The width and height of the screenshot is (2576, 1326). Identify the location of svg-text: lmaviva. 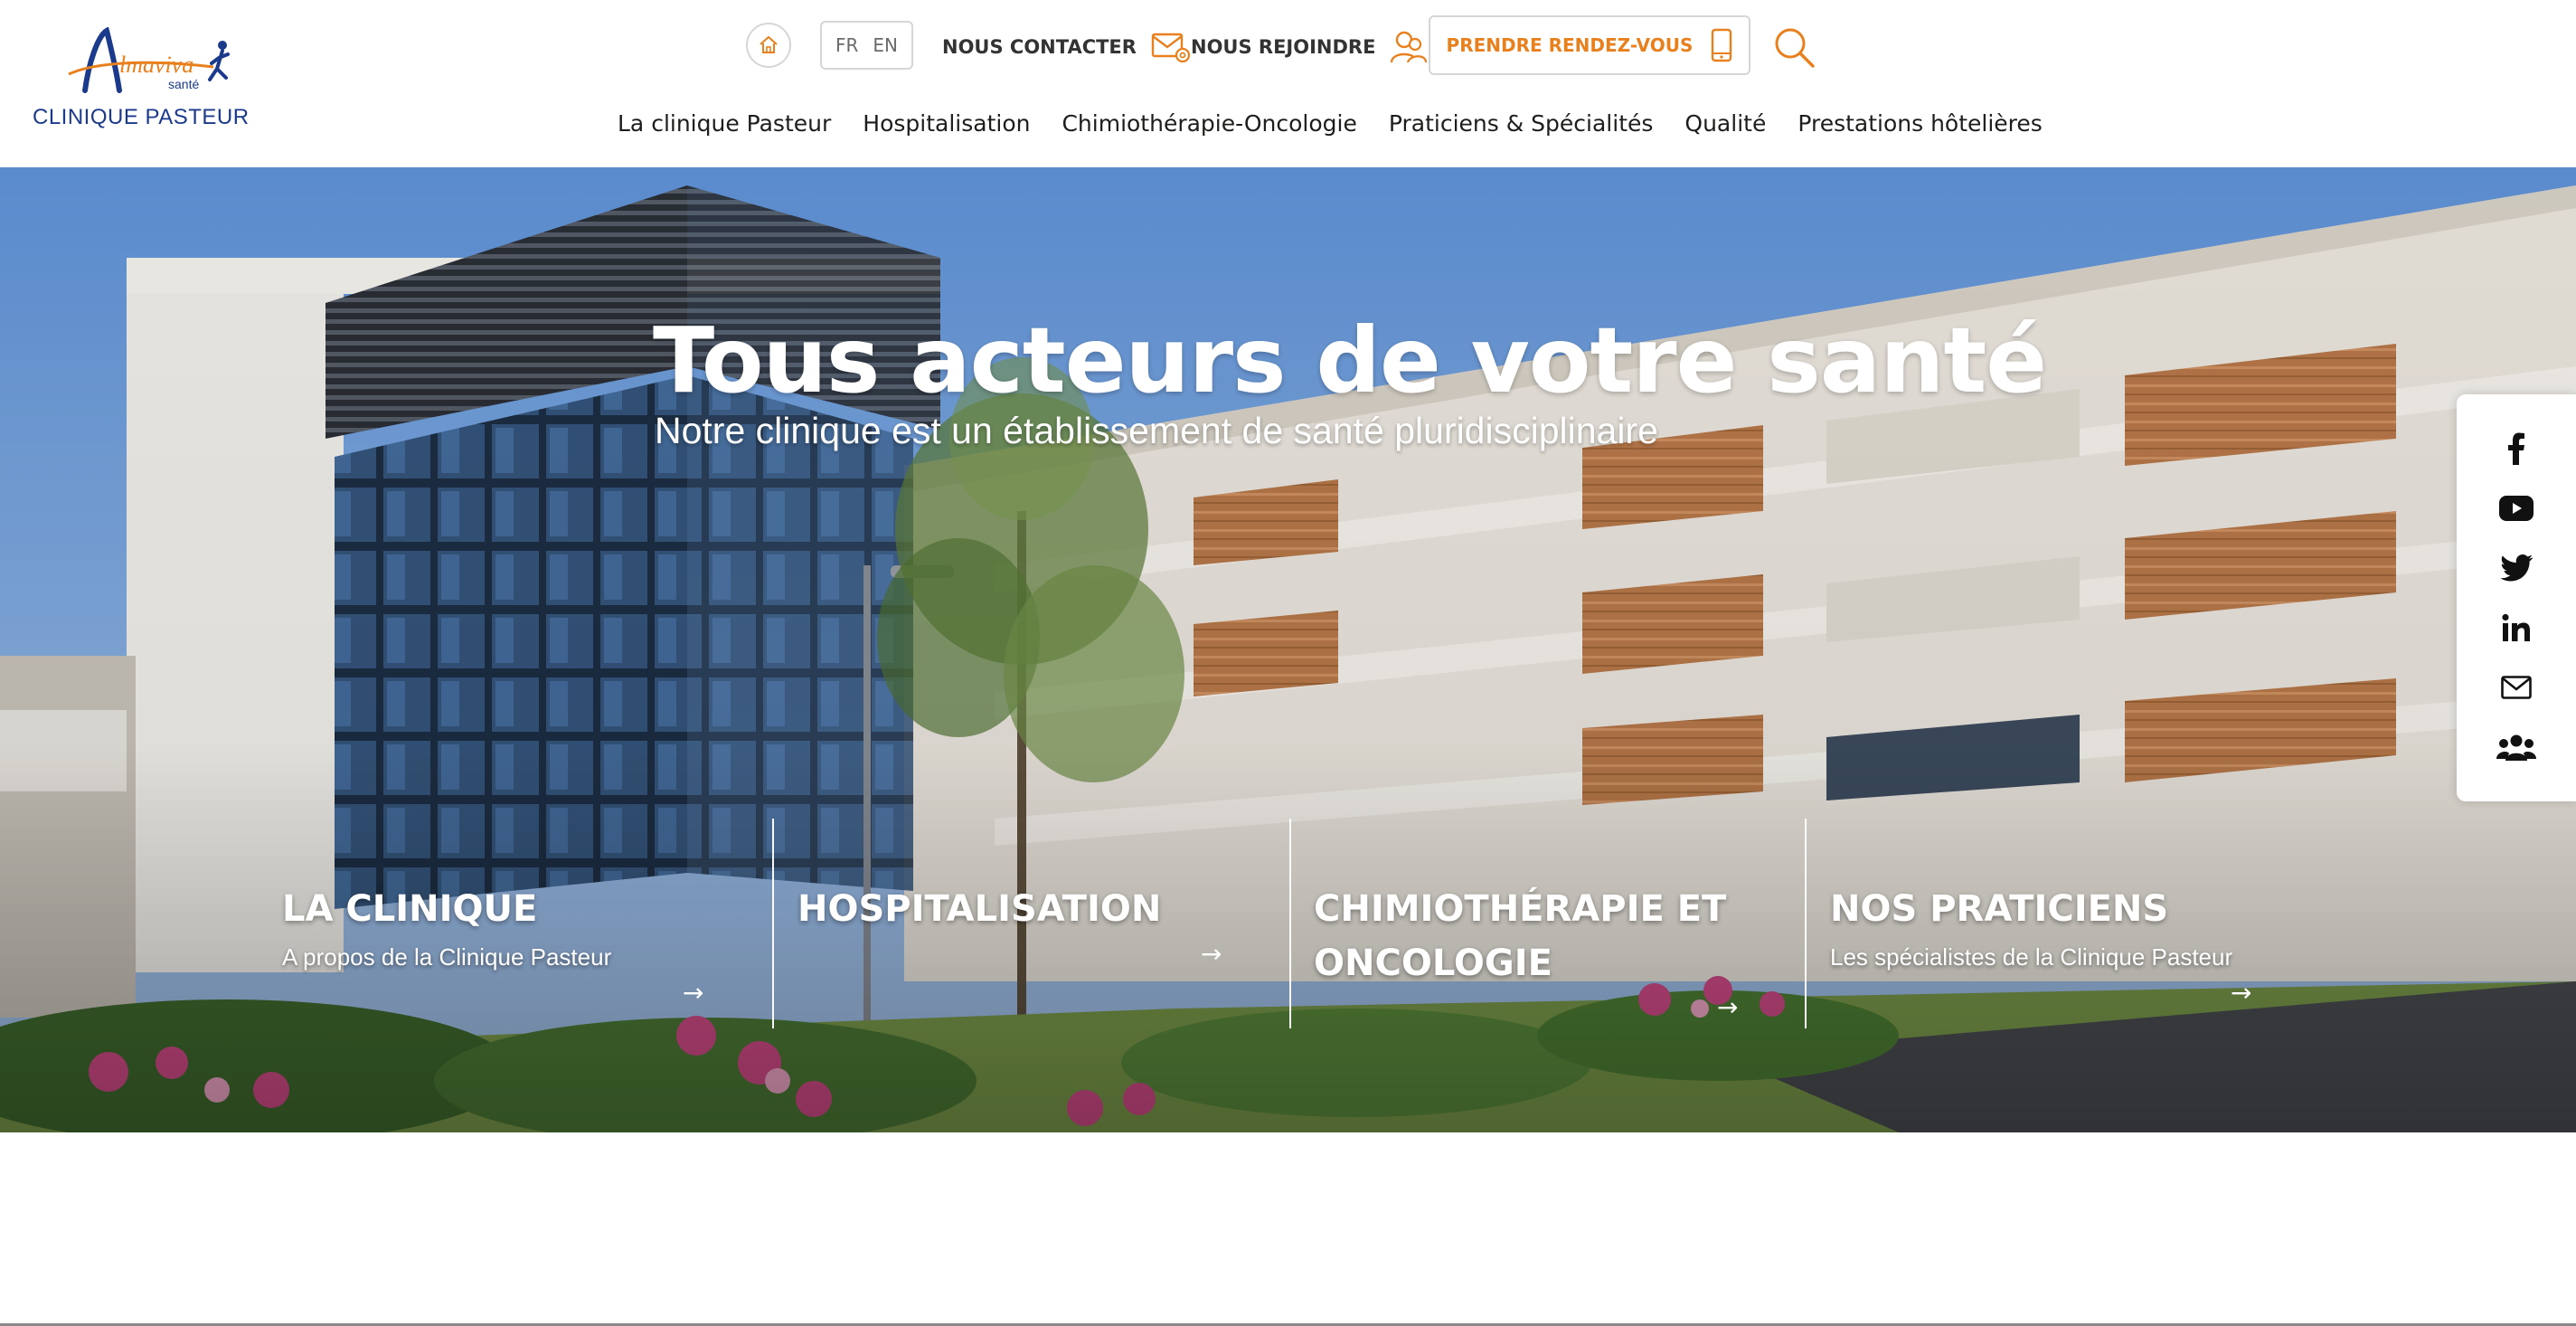
(156, 65).